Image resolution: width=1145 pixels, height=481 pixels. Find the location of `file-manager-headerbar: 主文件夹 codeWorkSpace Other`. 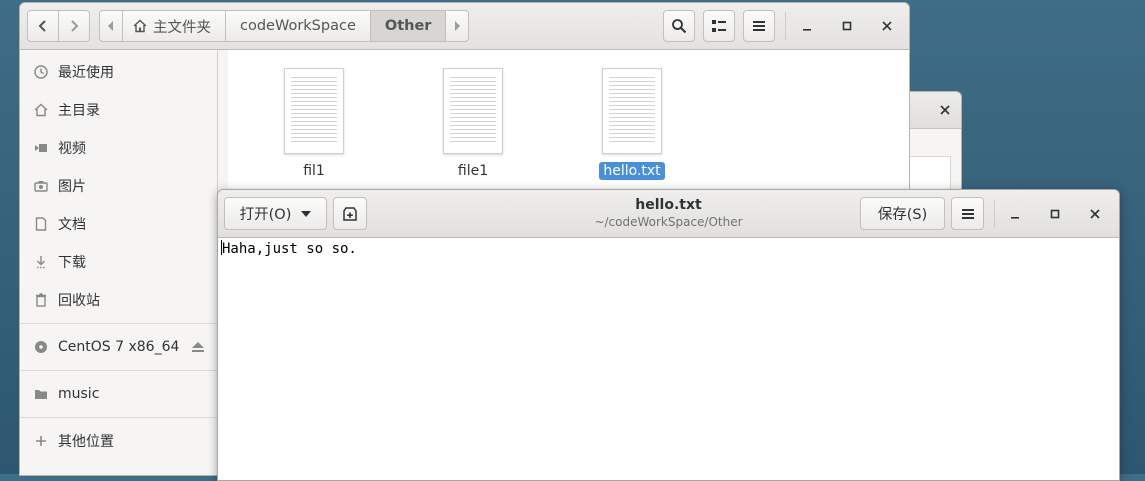

file-manager-headerbar: 主文件夹 codeWorkSpace Other is located at coordinates (464, 26).